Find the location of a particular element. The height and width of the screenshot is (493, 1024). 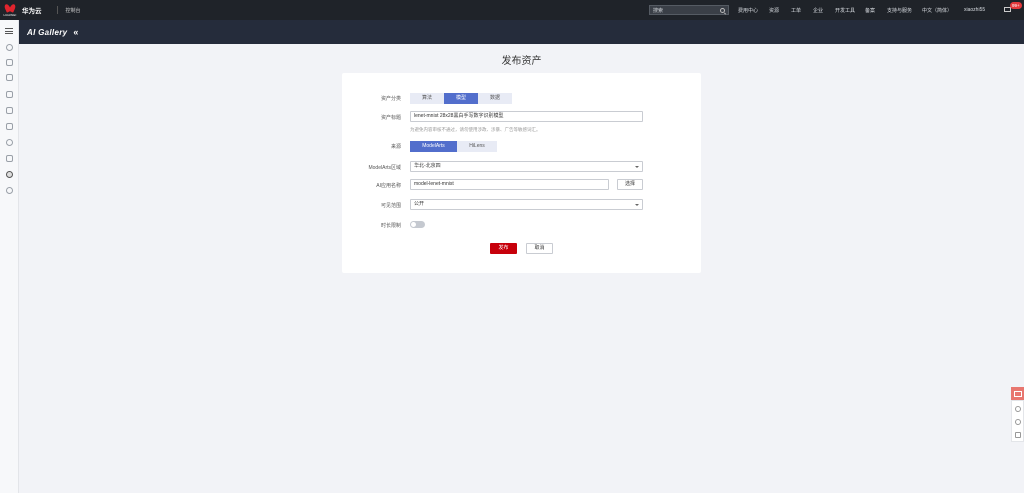

category-segmented-control: 算法 模型 数据 is located at coordinates (461, 98).